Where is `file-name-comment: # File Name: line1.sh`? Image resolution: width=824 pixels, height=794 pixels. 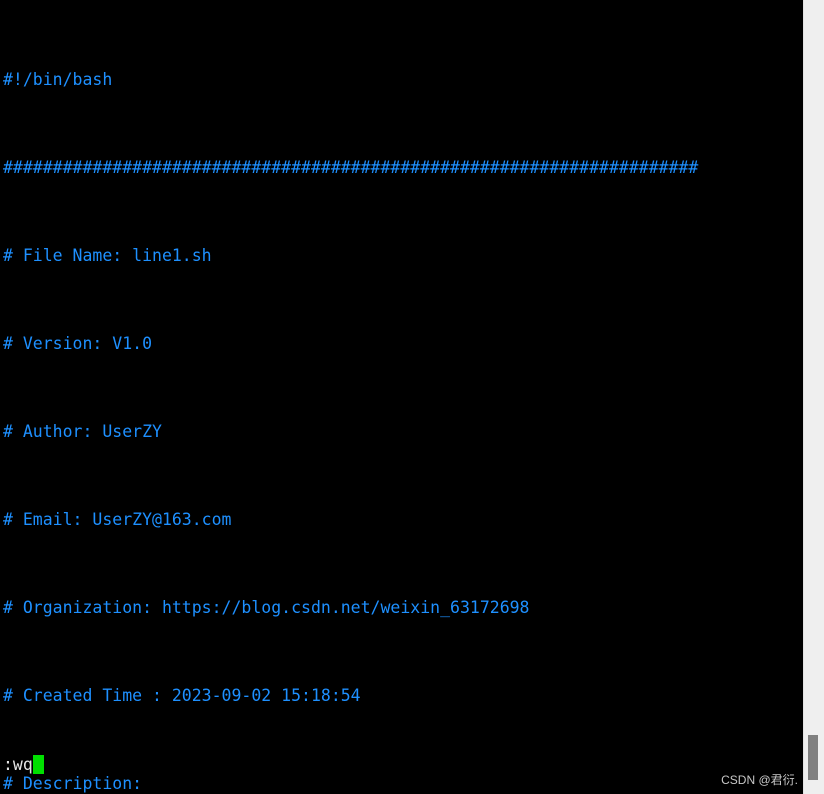
file-name-comment: # File Name: line1.sh is located at coordinates (107, 255).